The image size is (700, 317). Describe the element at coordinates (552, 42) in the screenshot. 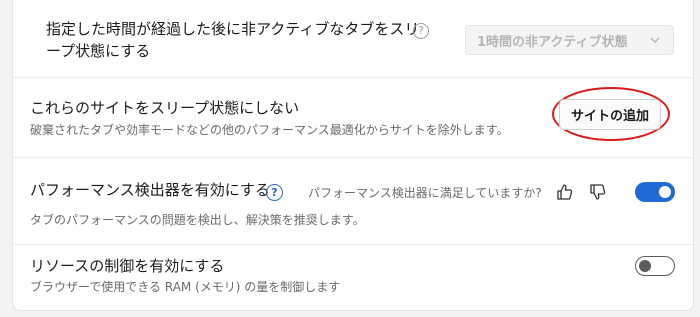

I see `sleep-timeout-value: 1時間の非アクティブ状態` at that location.